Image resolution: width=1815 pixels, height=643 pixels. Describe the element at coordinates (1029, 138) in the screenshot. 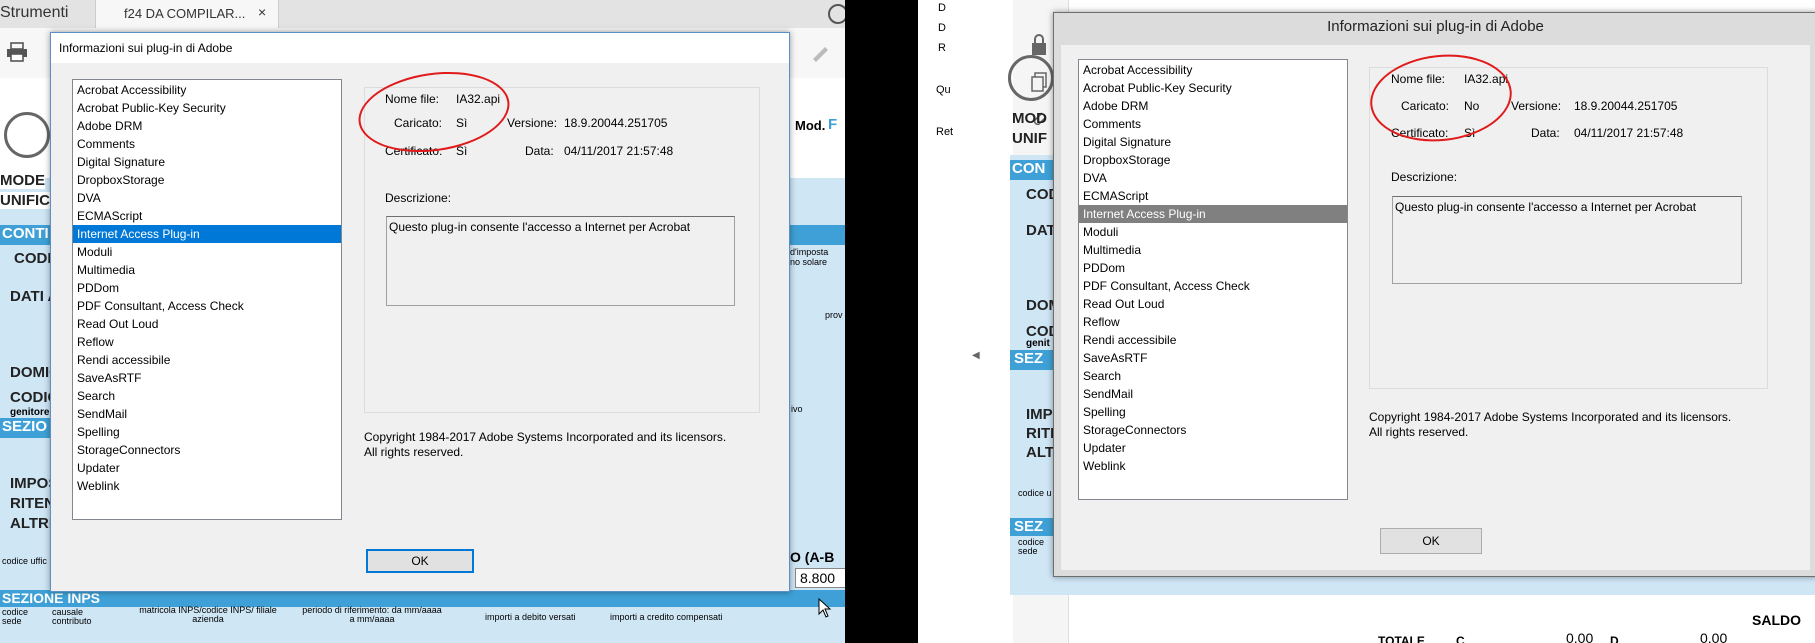

I see `form-unif: UNIF` at that location.